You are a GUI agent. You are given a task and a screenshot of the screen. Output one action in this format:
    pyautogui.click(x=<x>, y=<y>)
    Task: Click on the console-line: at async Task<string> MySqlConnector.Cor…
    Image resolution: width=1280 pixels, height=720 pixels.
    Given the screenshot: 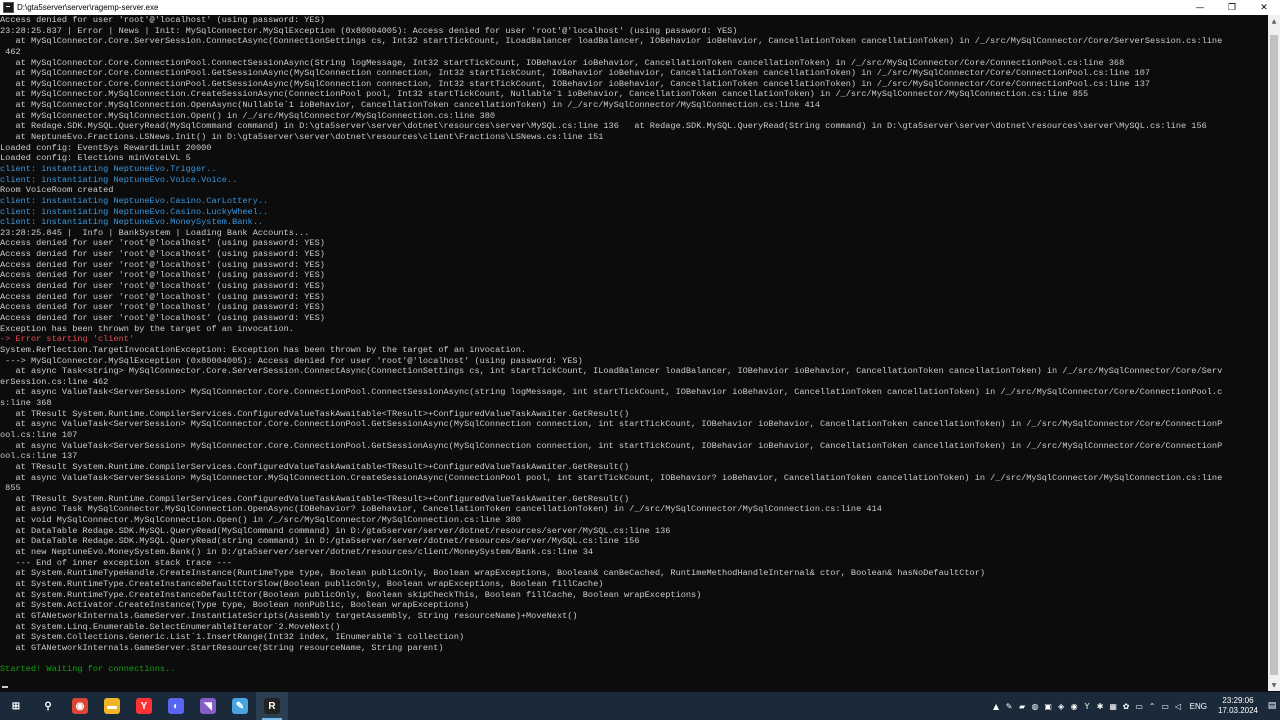 What is the action you would take?
    pyautogui.click(x=611, y=371)
    